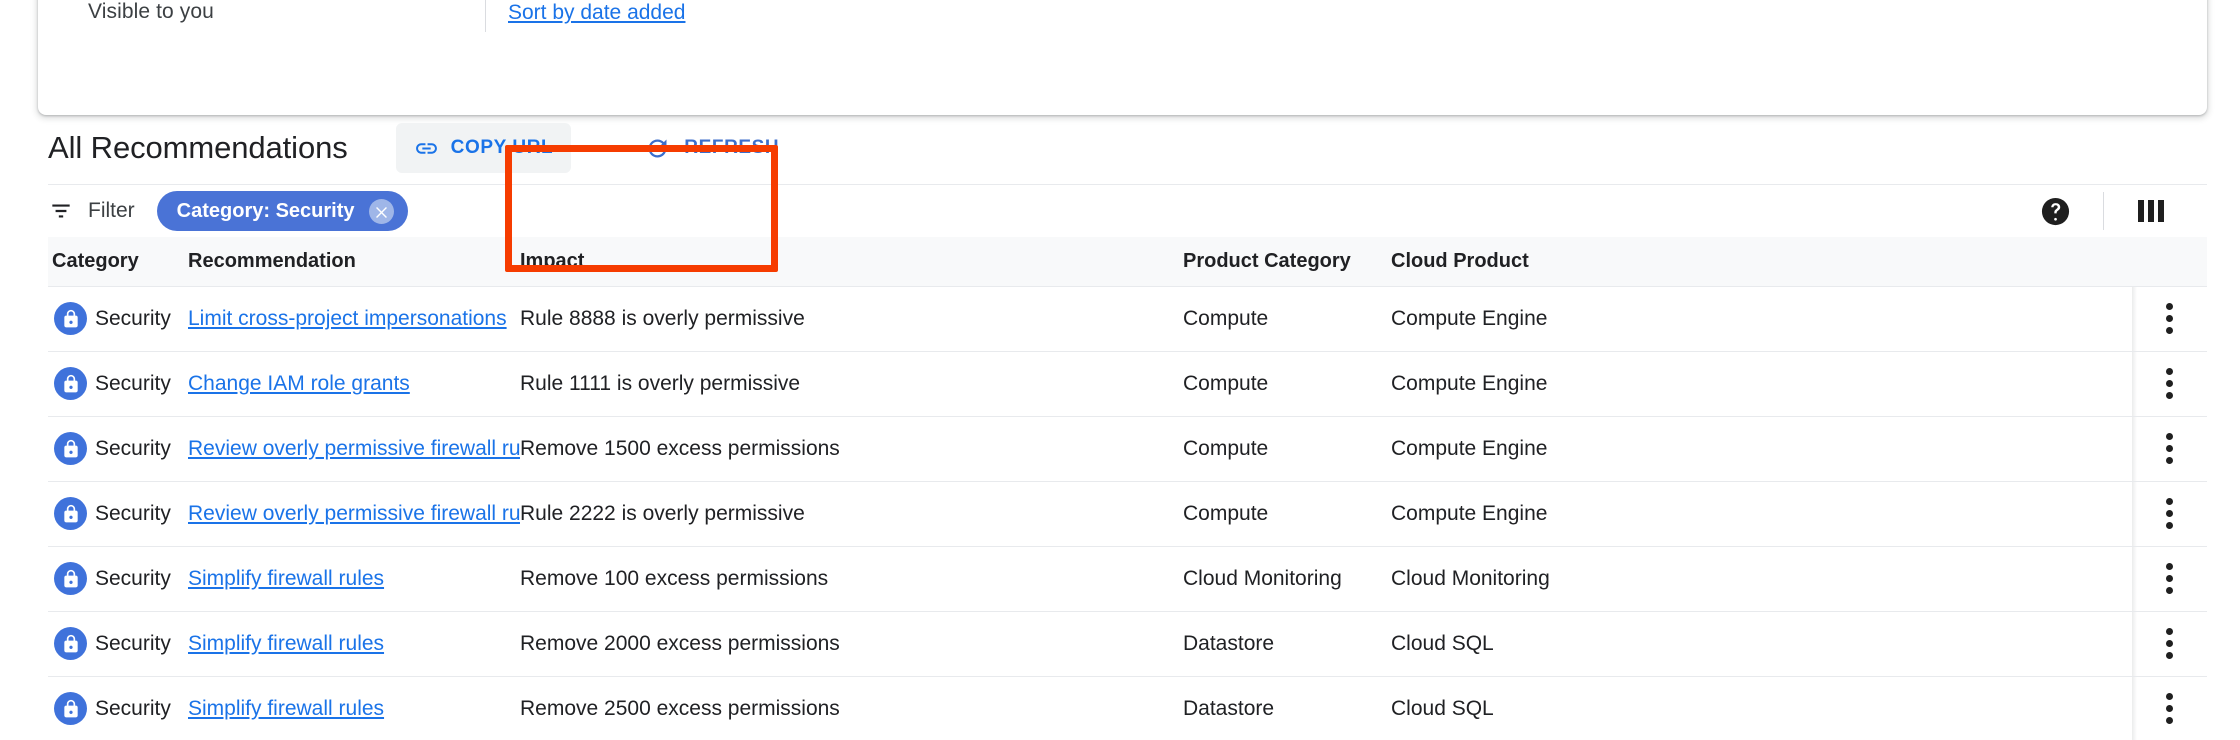 The height and width of the screenshot is (740, 2240). I want to click on column-header-category: Category, so click(118, 262).